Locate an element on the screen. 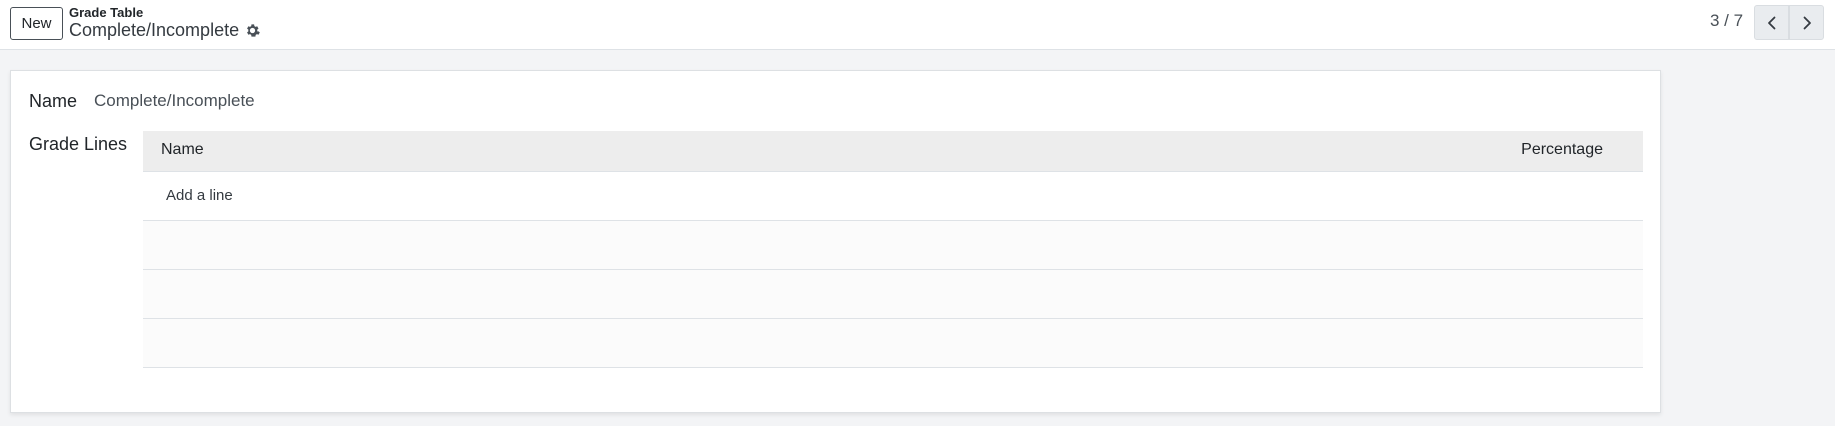 This screenshot has width=1835, height=426. add-line-link: Add a line is located at coordinates (199, 195).